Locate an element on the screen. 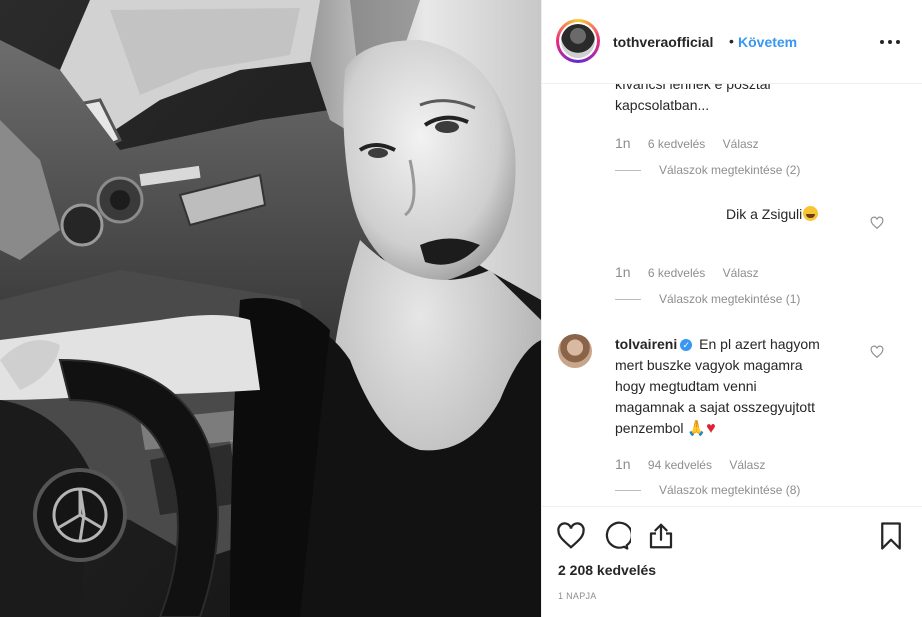 The width and height of the screenshot is (922, 617). bookmark-icon is located at coordinates (891, 536).